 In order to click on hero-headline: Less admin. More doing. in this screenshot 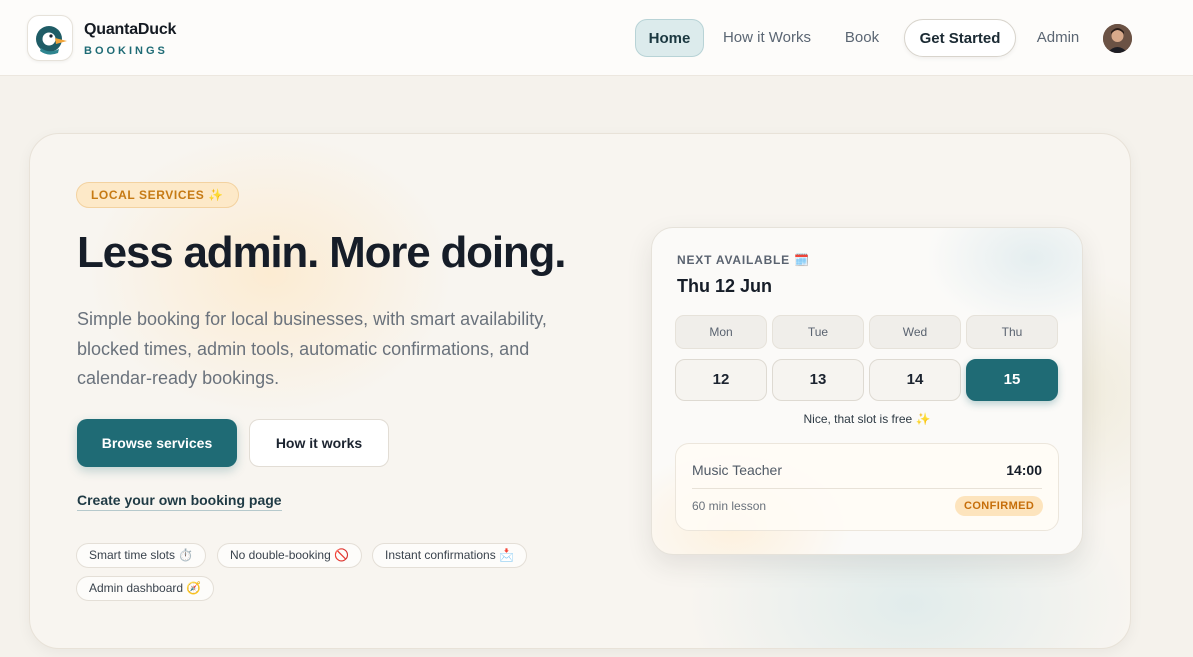, I will do `click(321, 252)`.